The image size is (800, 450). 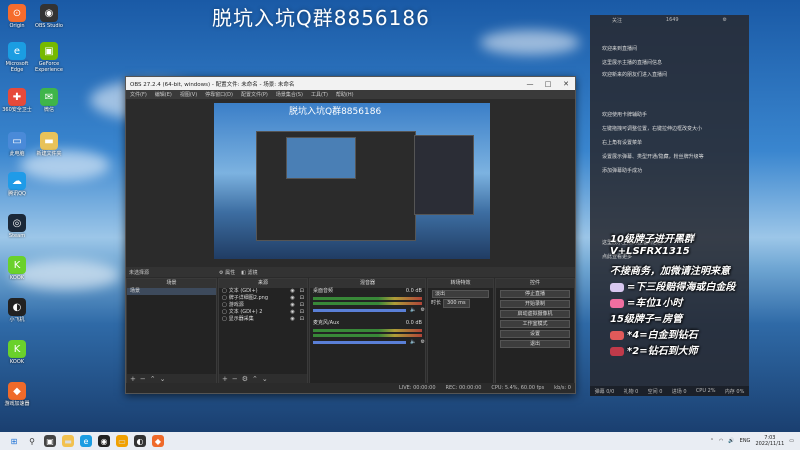 I want to click on maximize-icon: □, so click(x=548, y=84).